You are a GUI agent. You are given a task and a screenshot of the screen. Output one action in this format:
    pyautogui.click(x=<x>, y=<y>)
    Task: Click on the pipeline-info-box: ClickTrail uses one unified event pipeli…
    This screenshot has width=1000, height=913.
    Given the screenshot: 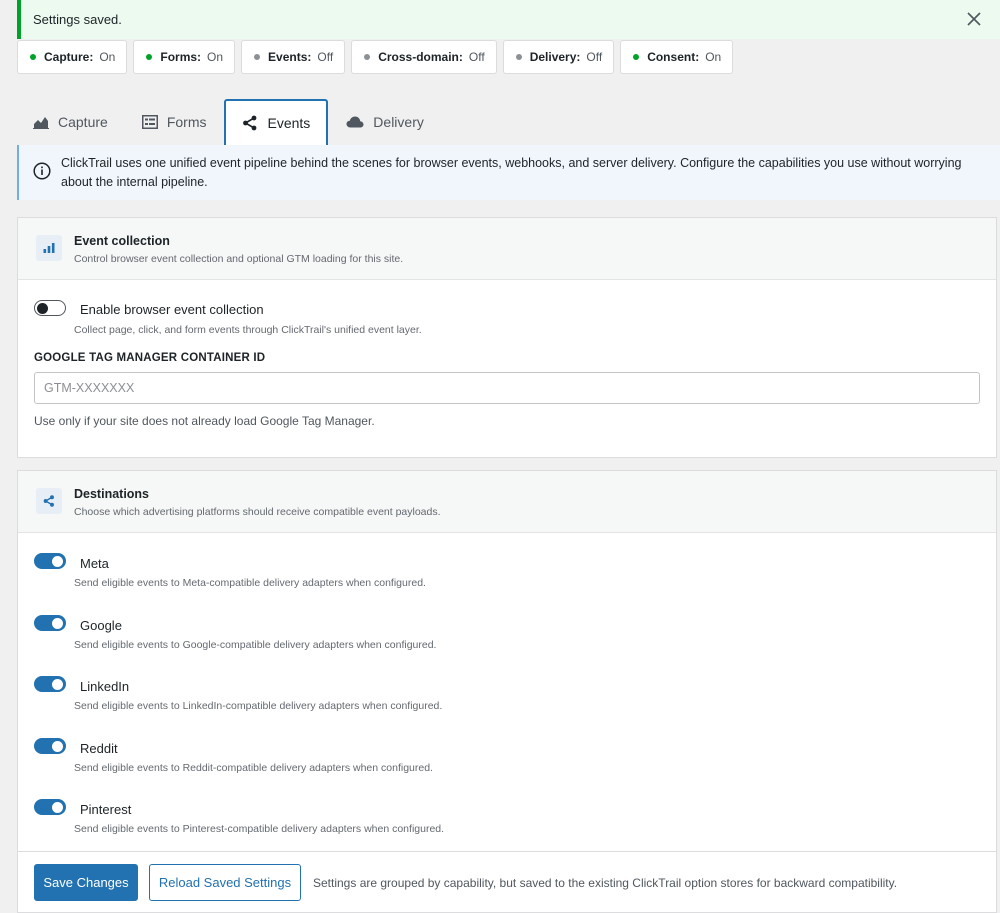 What is the action you would take?
    pyautogui.click(x=508, y=172)
    